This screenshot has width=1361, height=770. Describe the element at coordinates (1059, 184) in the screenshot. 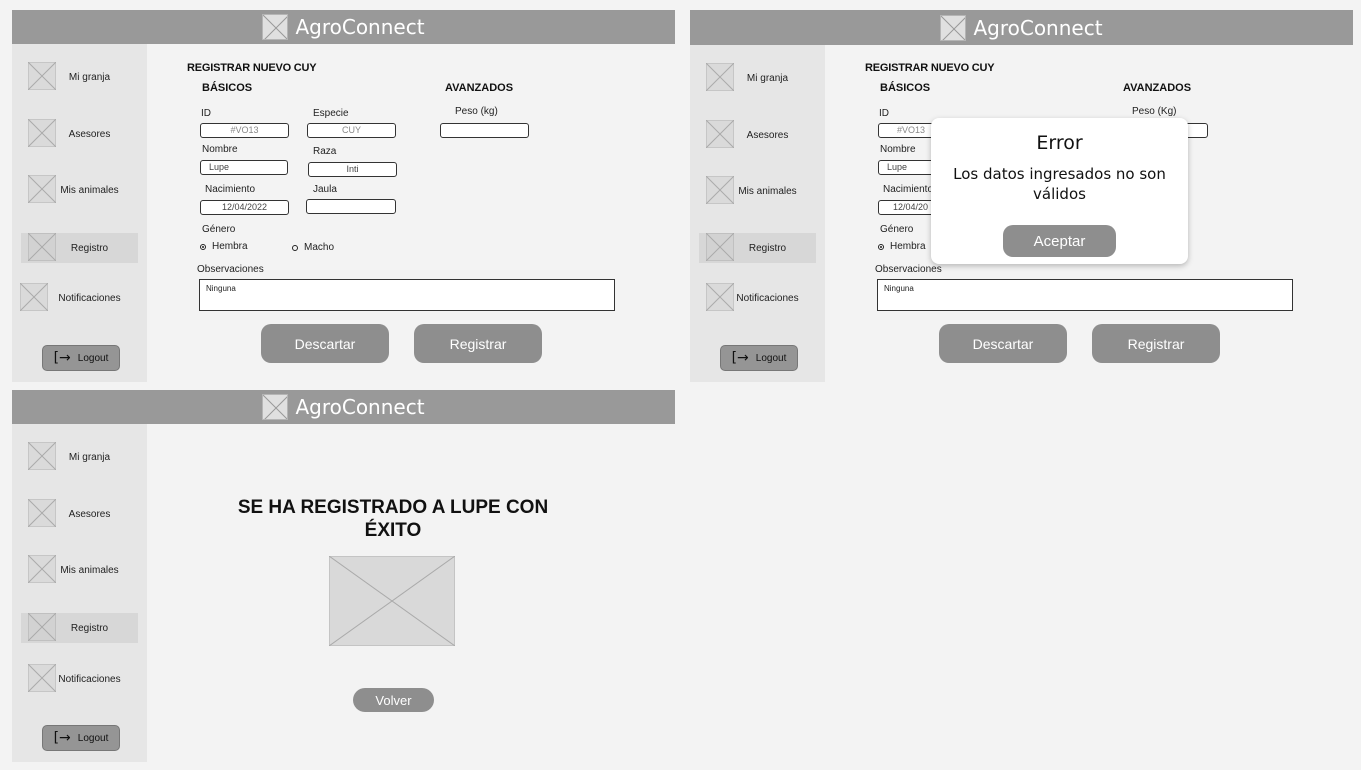

I see `error-modal-message: Los datos ingresados no son válidos` at that location.